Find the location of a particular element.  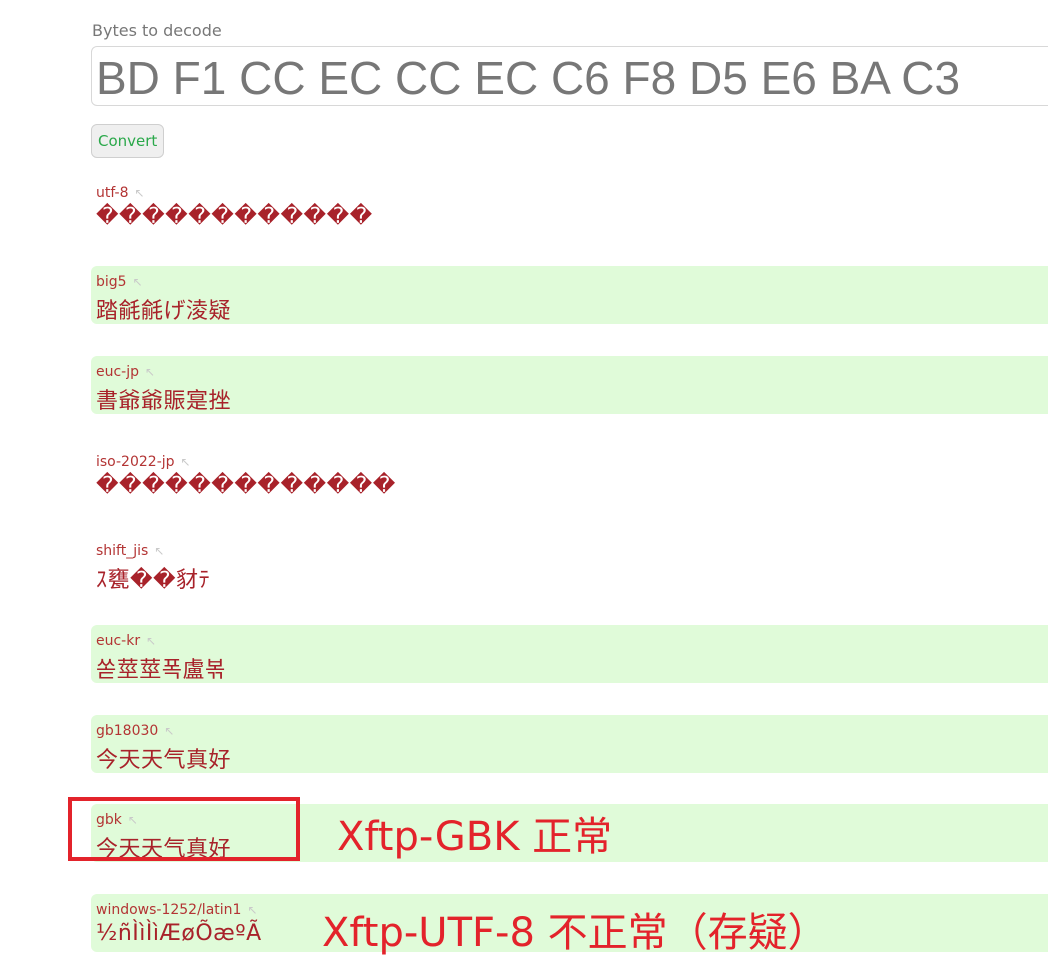

bytes-input: BD F1 CC EC CC EC C6 F8 D5 E6 BA C3 is located at coordinates (569, 76).